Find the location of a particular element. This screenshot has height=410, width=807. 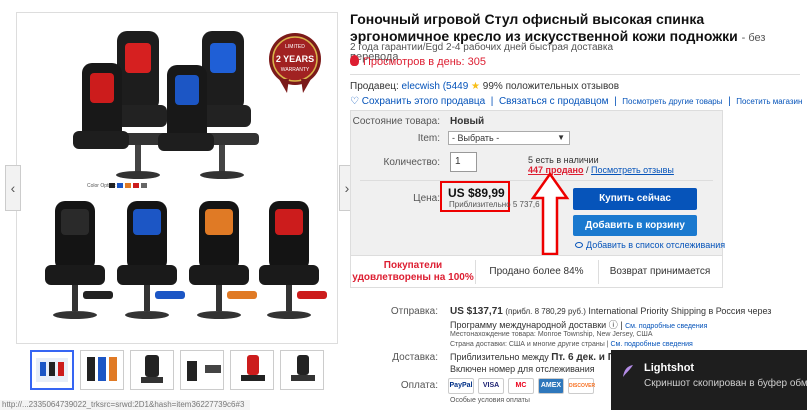

shipping-details-link: См. подробные сведения is located at coordinates (666, 326).